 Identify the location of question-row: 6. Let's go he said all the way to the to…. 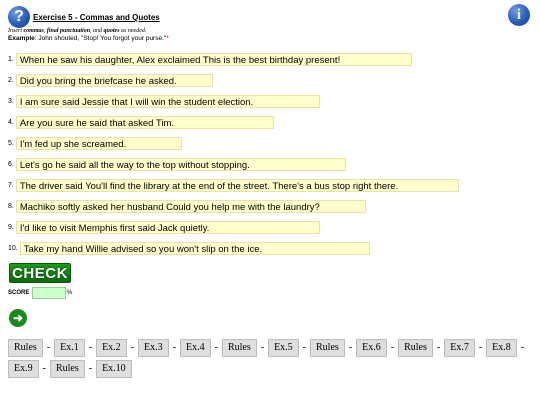
(177, 164).